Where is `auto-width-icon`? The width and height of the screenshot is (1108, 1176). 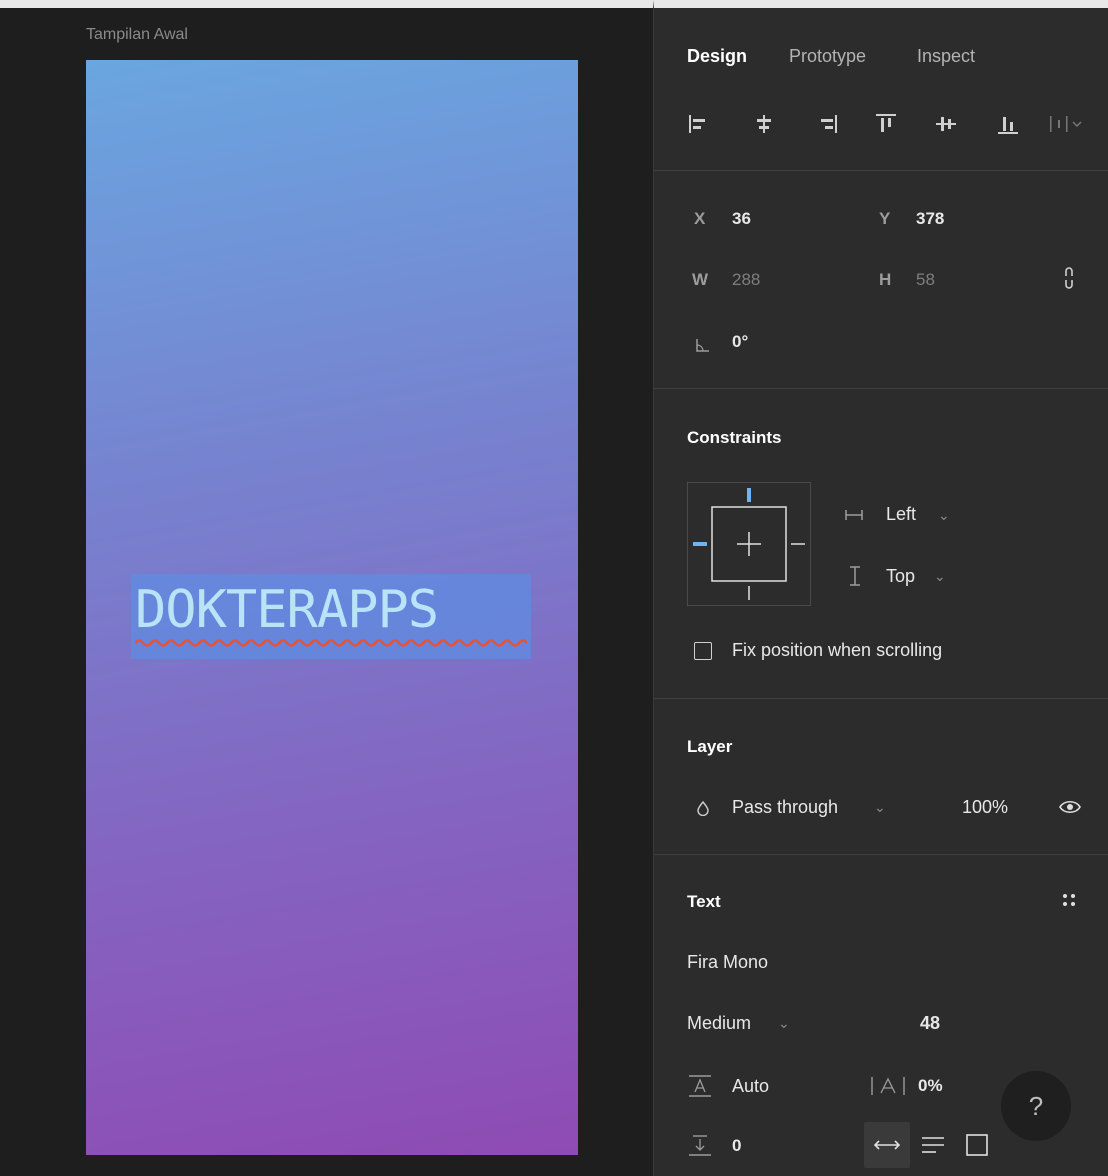
auto-width-icon is located at coordinates (887, 1145).